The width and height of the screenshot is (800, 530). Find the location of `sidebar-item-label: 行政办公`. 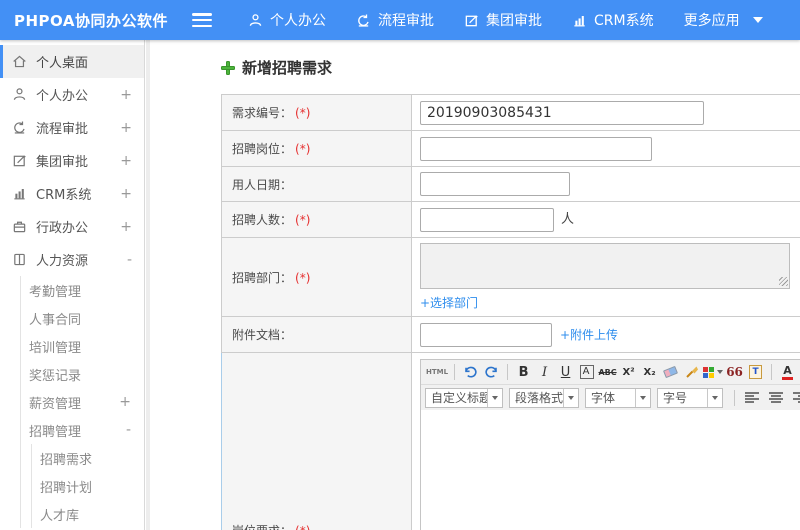

sidebar-item-label: 行政办公 is located at coordinates (62, 228).